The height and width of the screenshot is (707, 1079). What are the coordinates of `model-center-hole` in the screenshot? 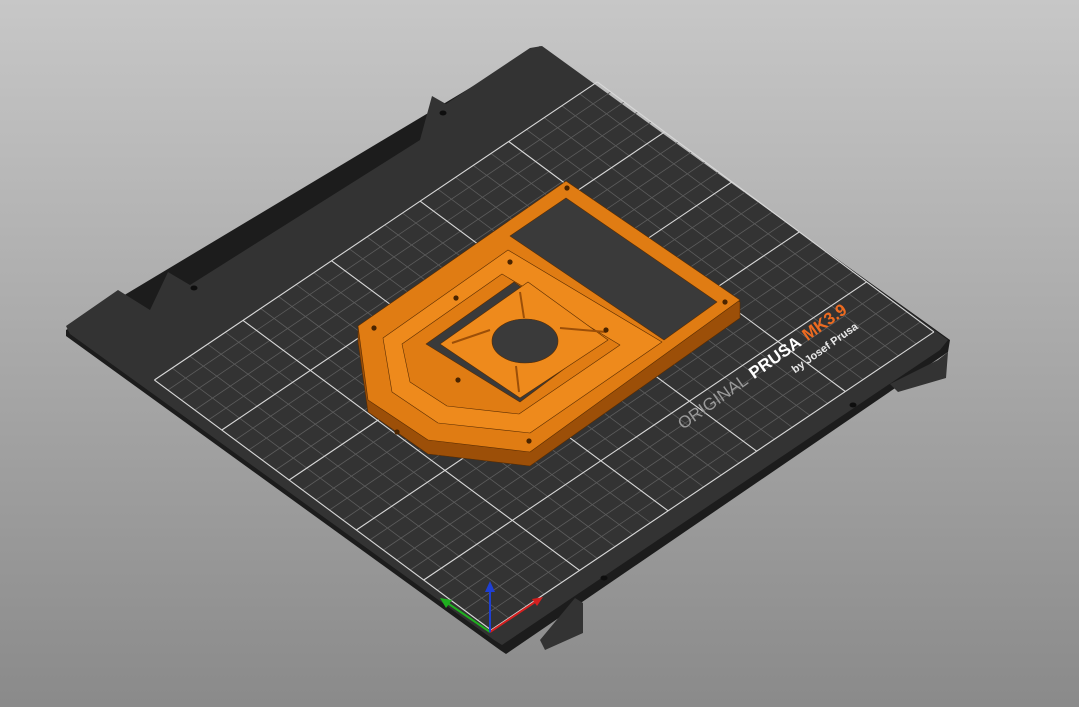 It's located at (525, 341).